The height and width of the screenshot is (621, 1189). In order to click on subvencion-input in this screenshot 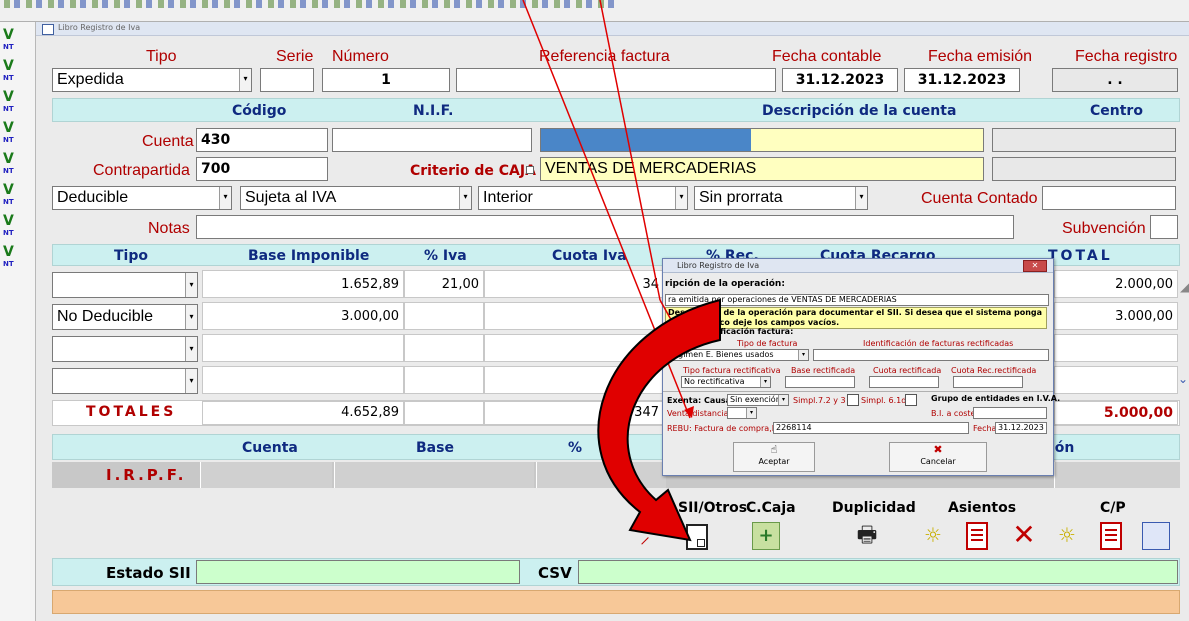, I will do `click(1164, 227)`.